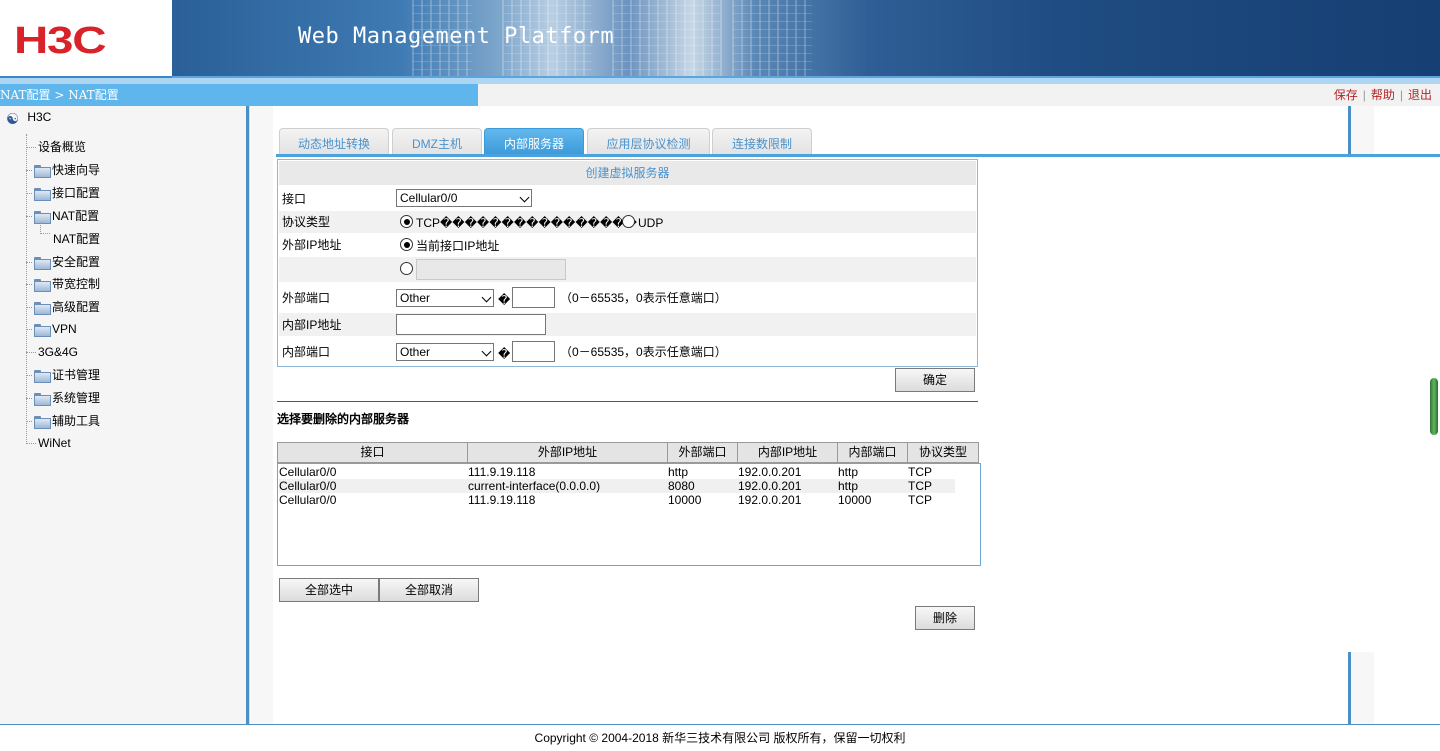  What do you see at coordinates (1420, 95) in the screenshot?
I see `logout-link: 退出` at bounding box center [1420, 95].